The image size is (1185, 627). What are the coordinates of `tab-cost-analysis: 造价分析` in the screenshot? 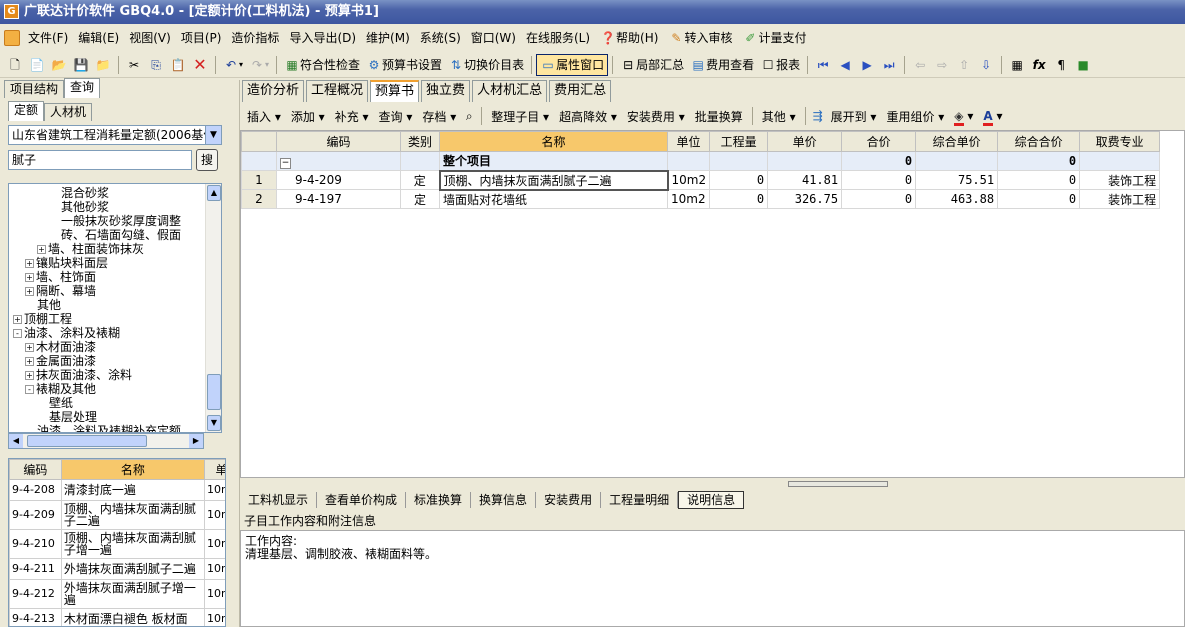 It's located at (273, 91).